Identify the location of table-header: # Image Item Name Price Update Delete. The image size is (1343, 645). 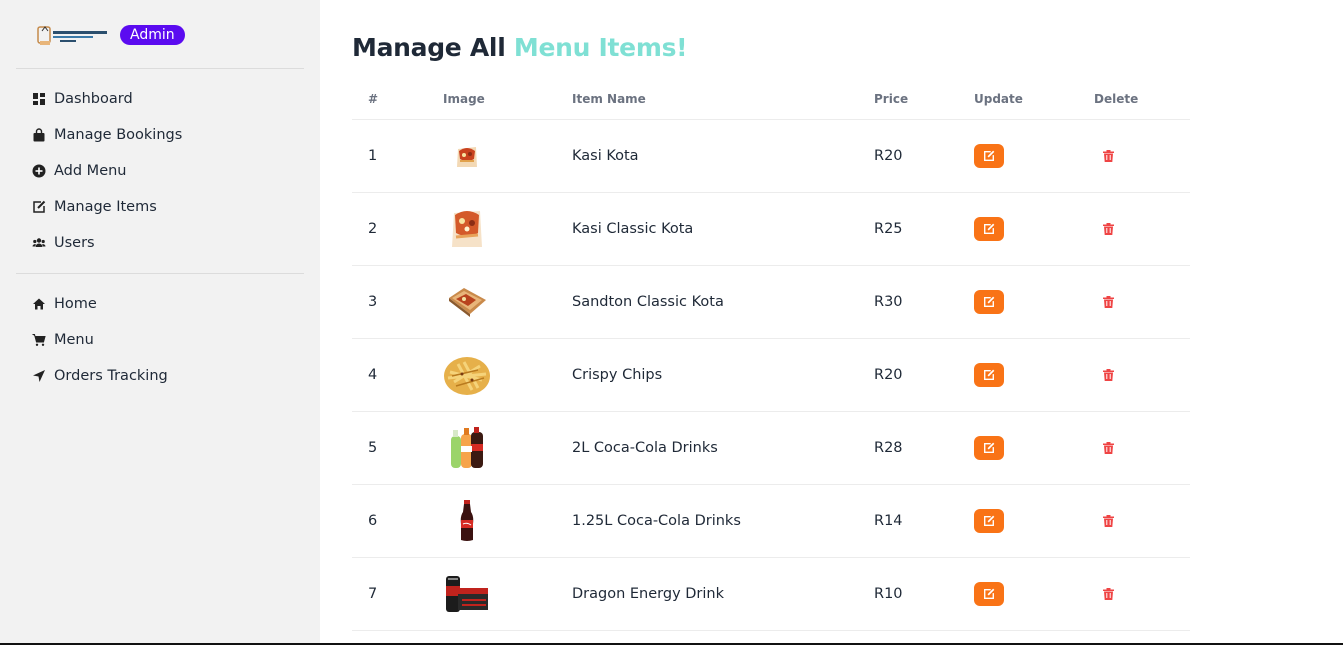
(771, 105).